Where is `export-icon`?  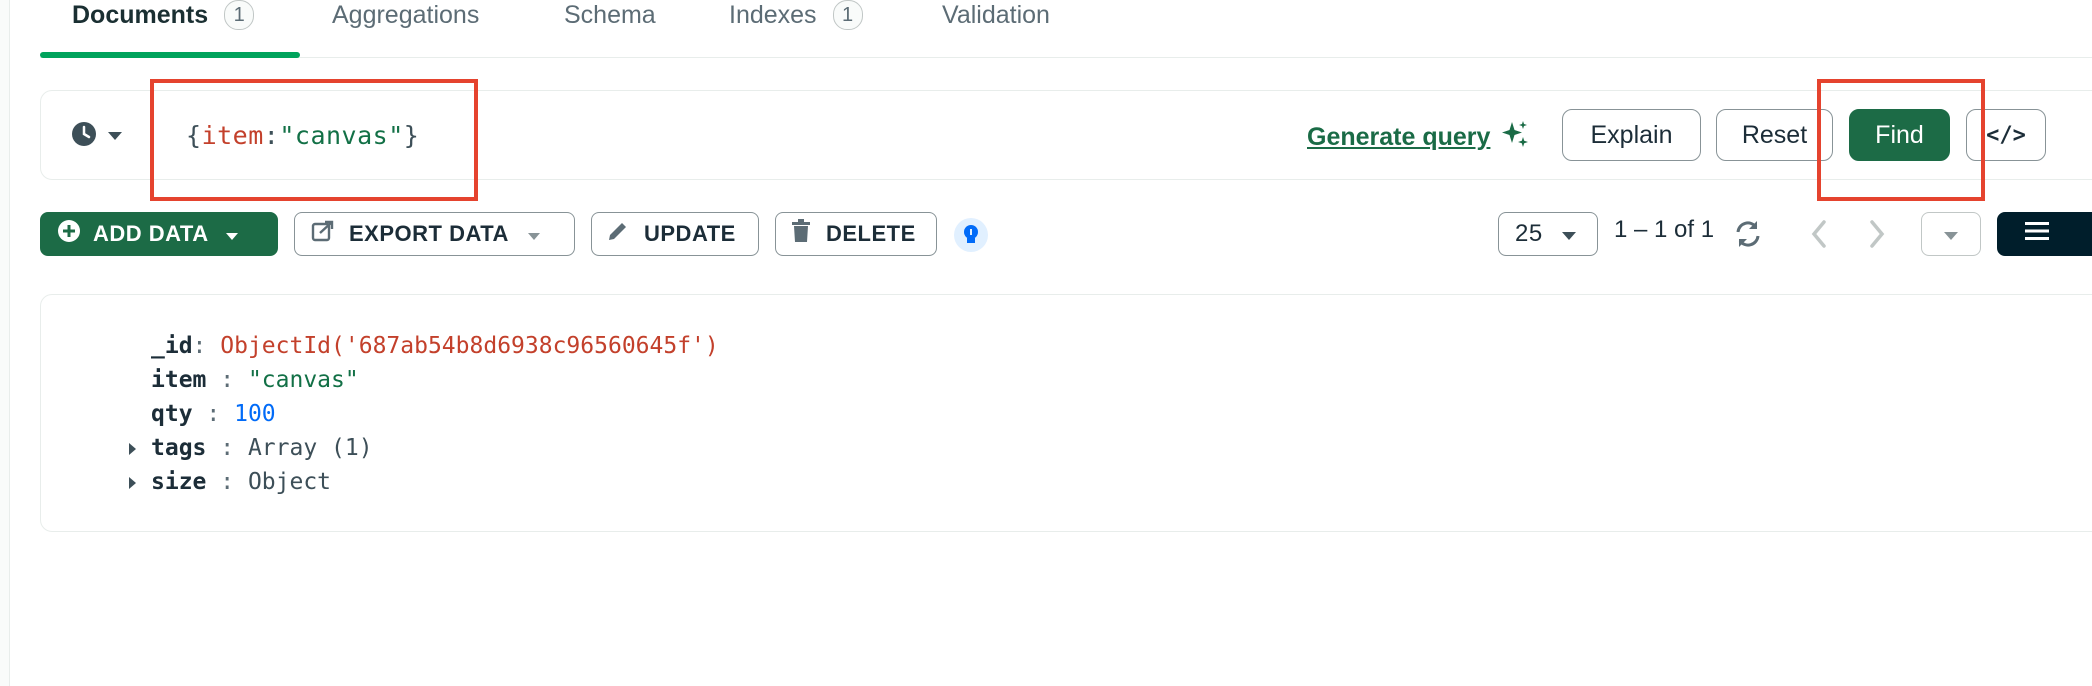 export-icon is located at coordinates (323, 234).